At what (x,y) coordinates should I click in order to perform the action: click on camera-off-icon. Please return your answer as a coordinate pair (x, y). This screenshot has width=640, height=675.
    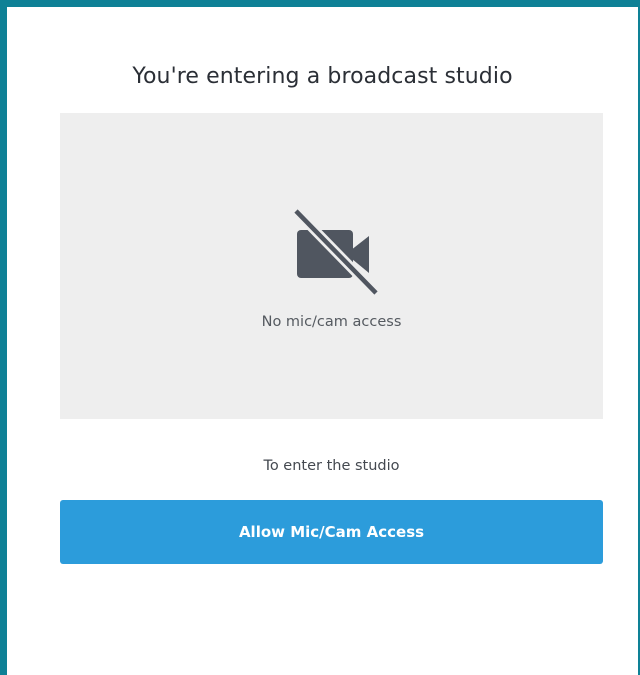
    Looking at the image, I should click on (336, 252).